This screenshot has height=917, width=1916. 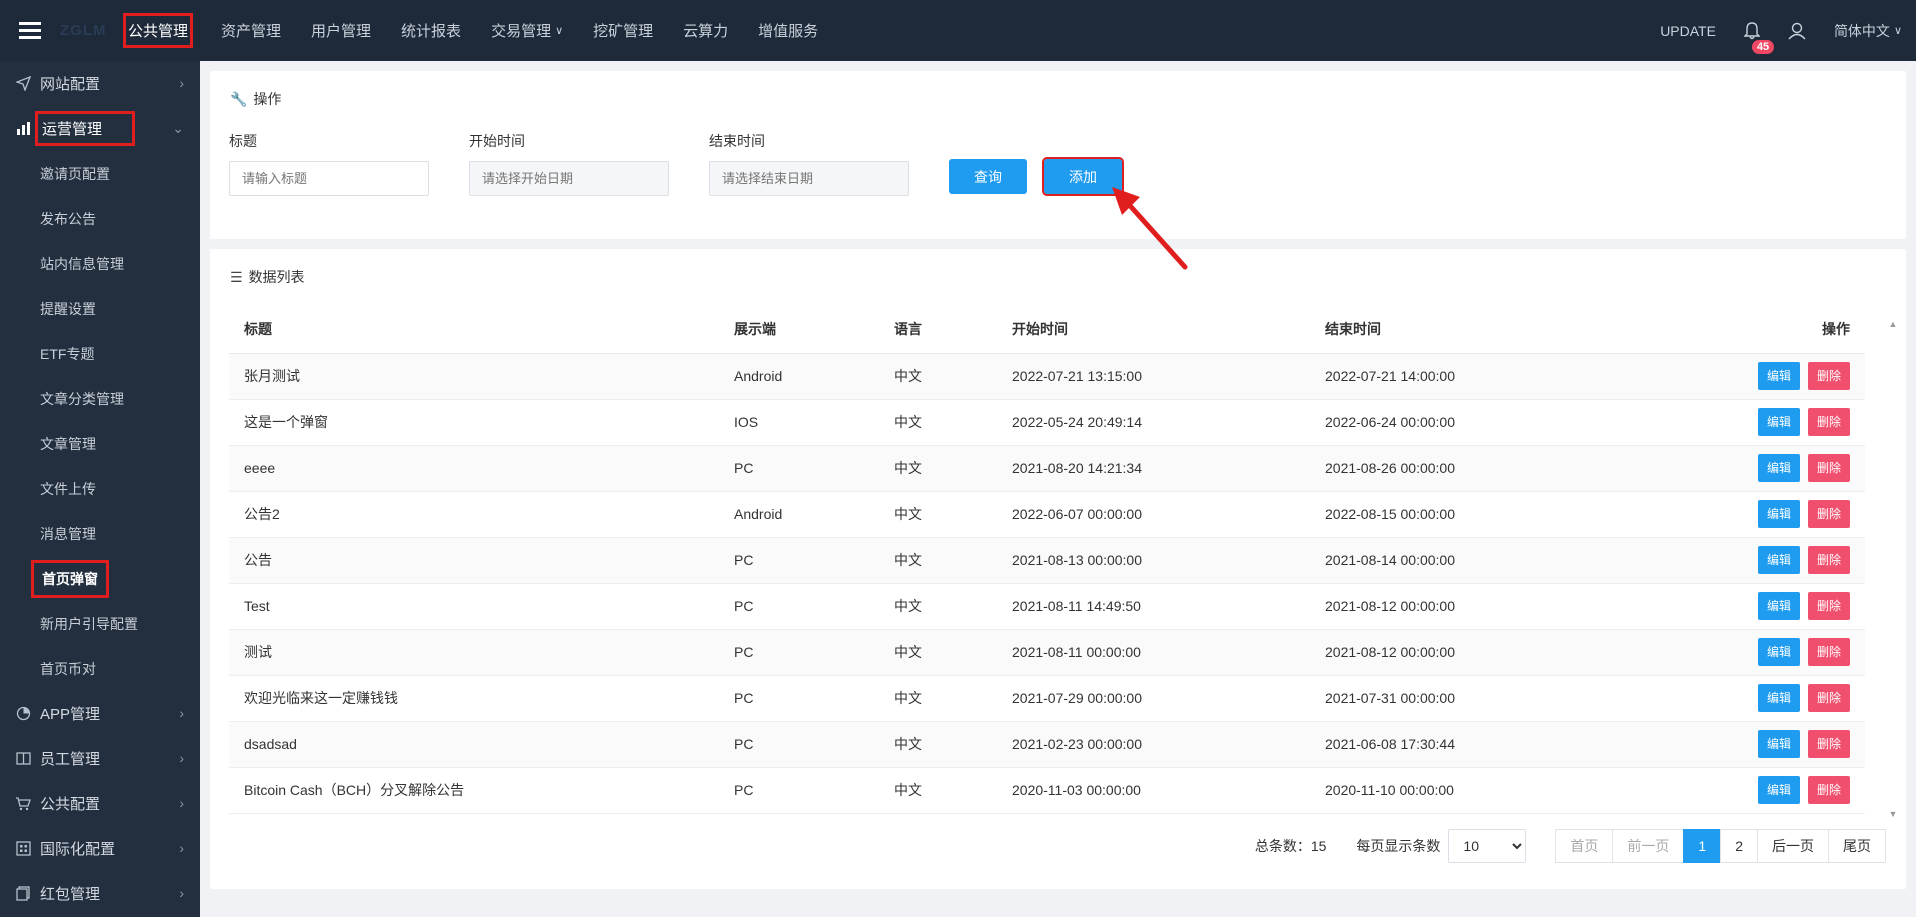 What do you see at coordinates (100, 533) in the screenshot?
I see `sidebar-subitem-8: 消息管理` at bounding box center [100, 533].